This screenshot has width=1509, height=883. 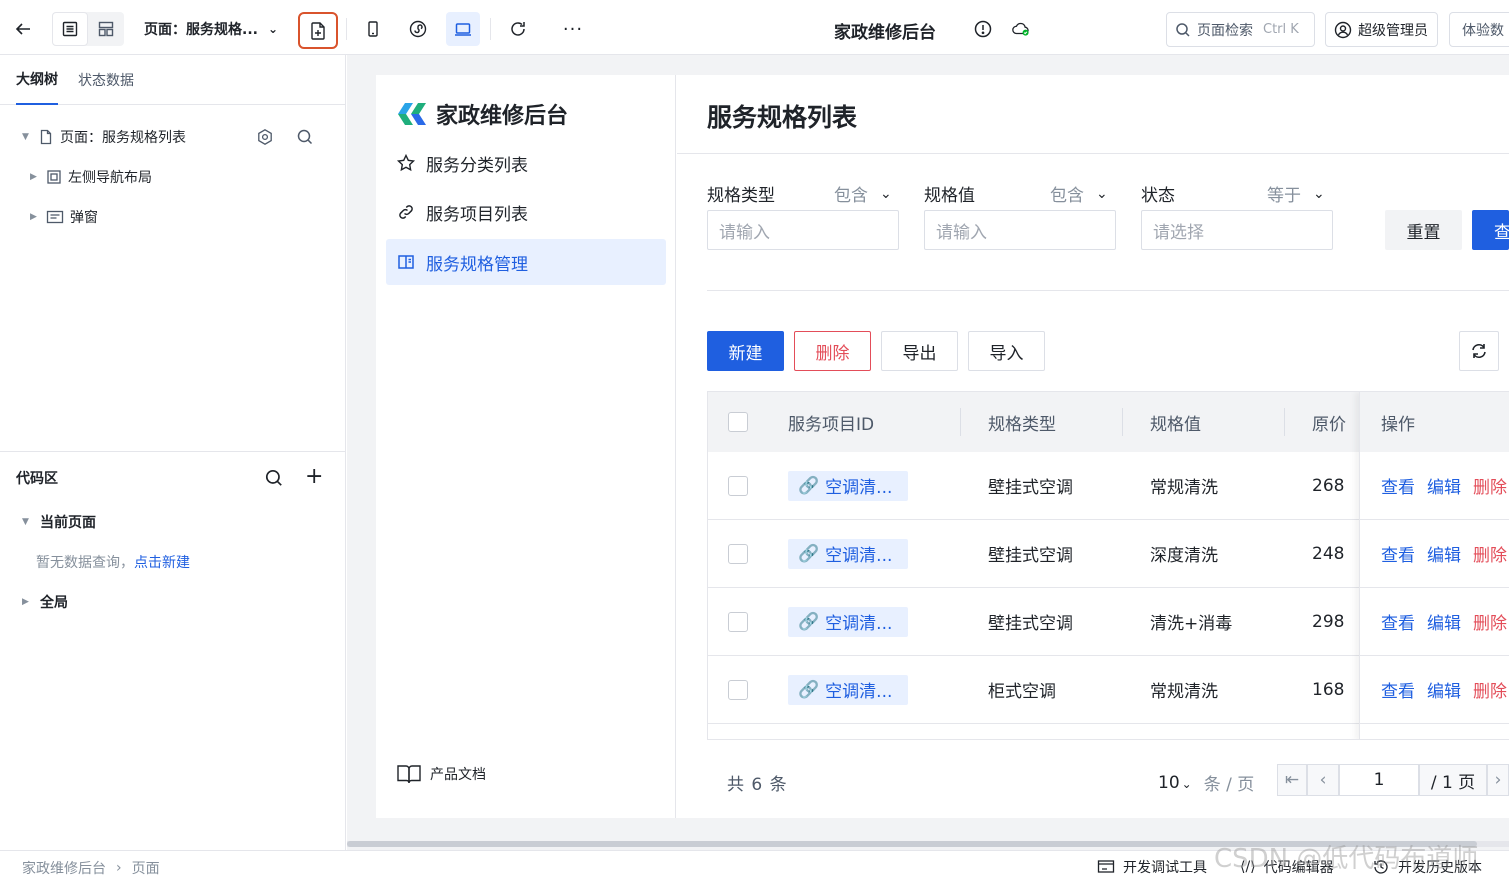 I want to click on chevron-down-icon: ⌄, so click(x=886, y=193).